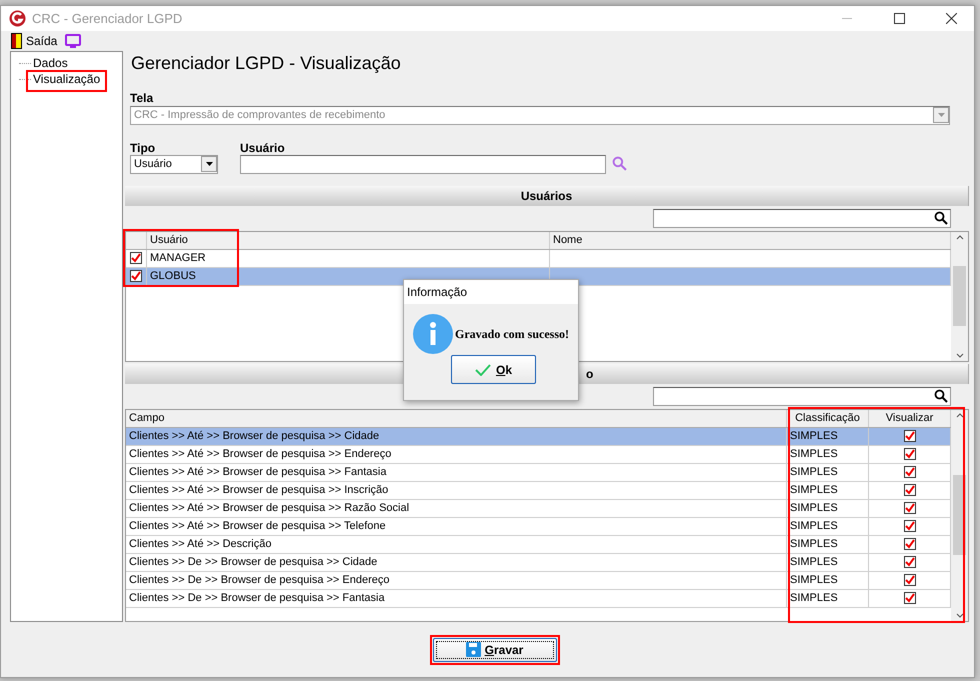 This screenshot has width=980, height=681. I want to click on table-cell: Clientes >> Até >> Descrição, so click(200, 544).